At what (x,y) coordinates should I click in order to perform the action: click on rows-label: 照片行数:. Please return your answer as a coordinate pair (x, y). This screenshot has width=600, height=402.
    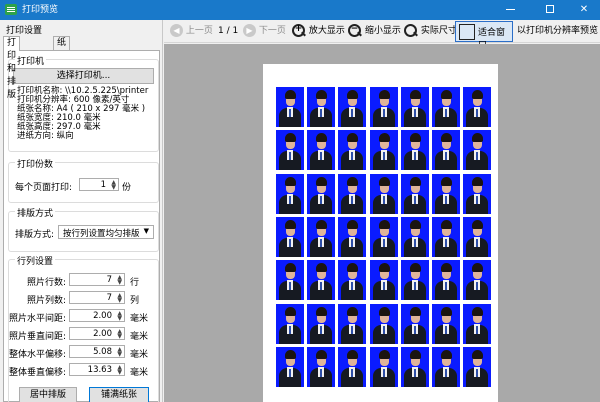
    Looking at the image, I should click on (46, 283).